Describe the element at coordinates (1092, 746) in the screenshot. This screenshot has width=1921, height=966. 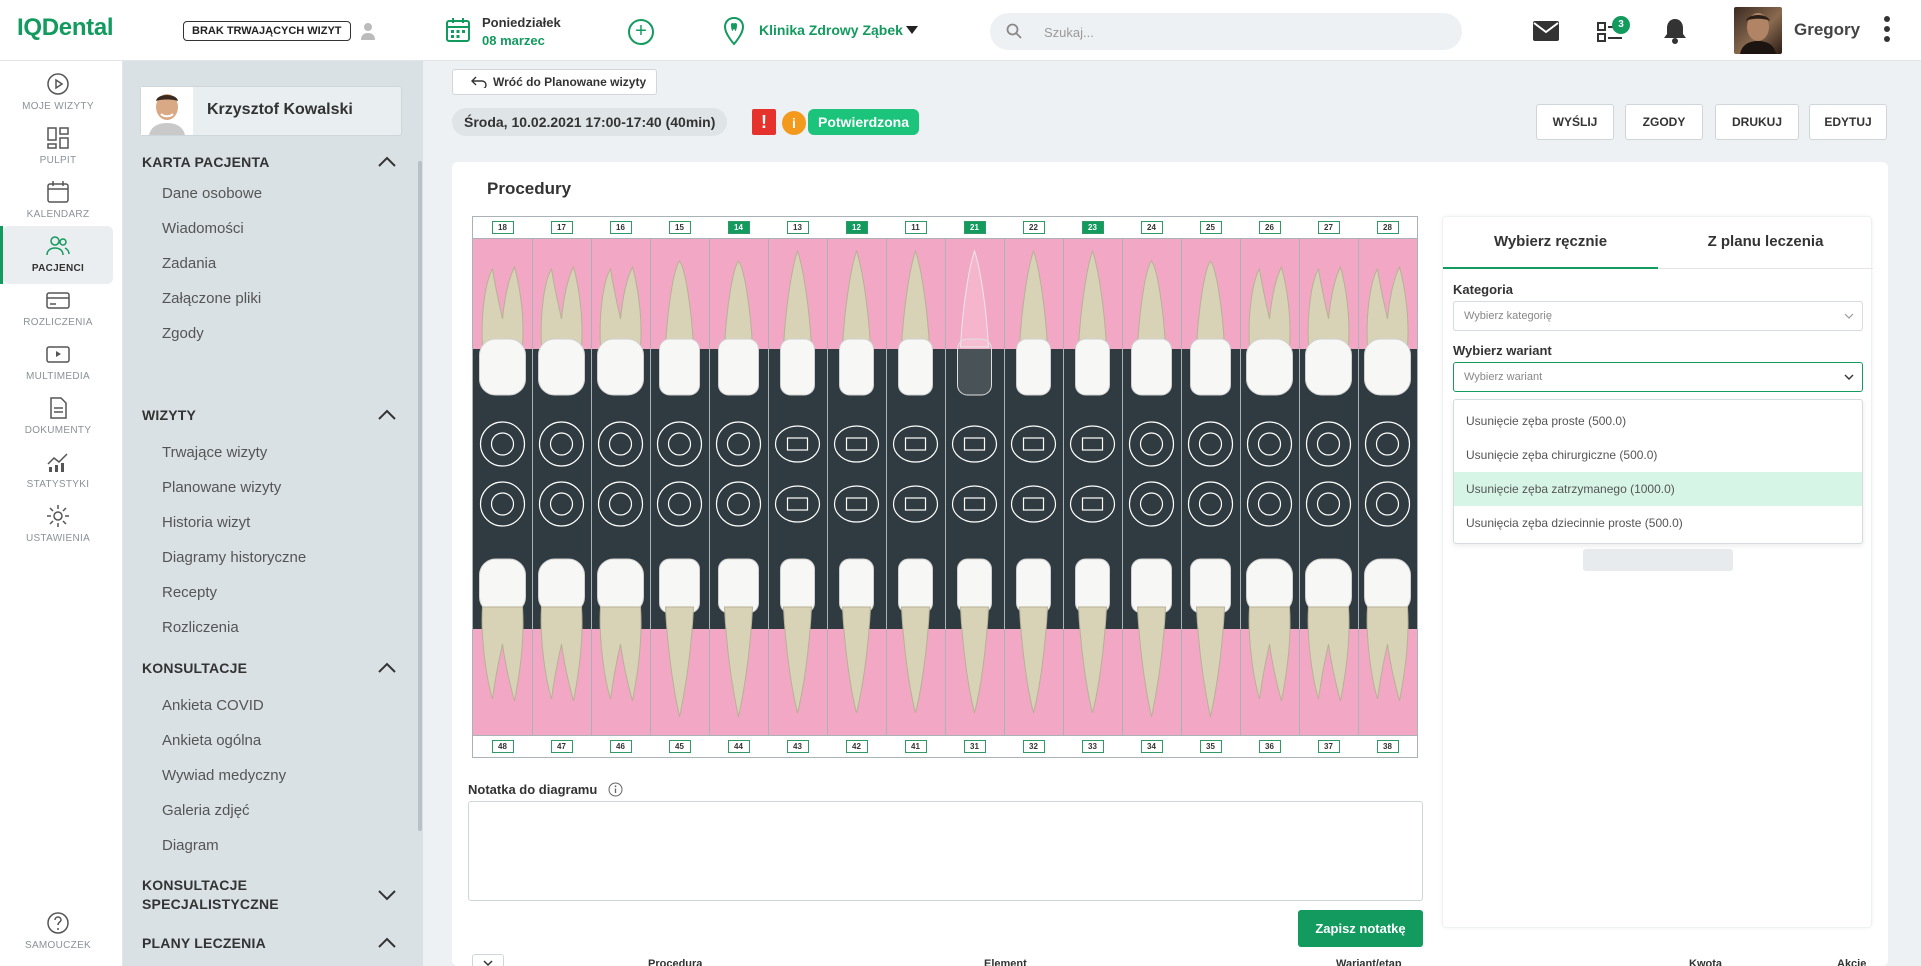
I see `tooth-number-33: 33` at that location.